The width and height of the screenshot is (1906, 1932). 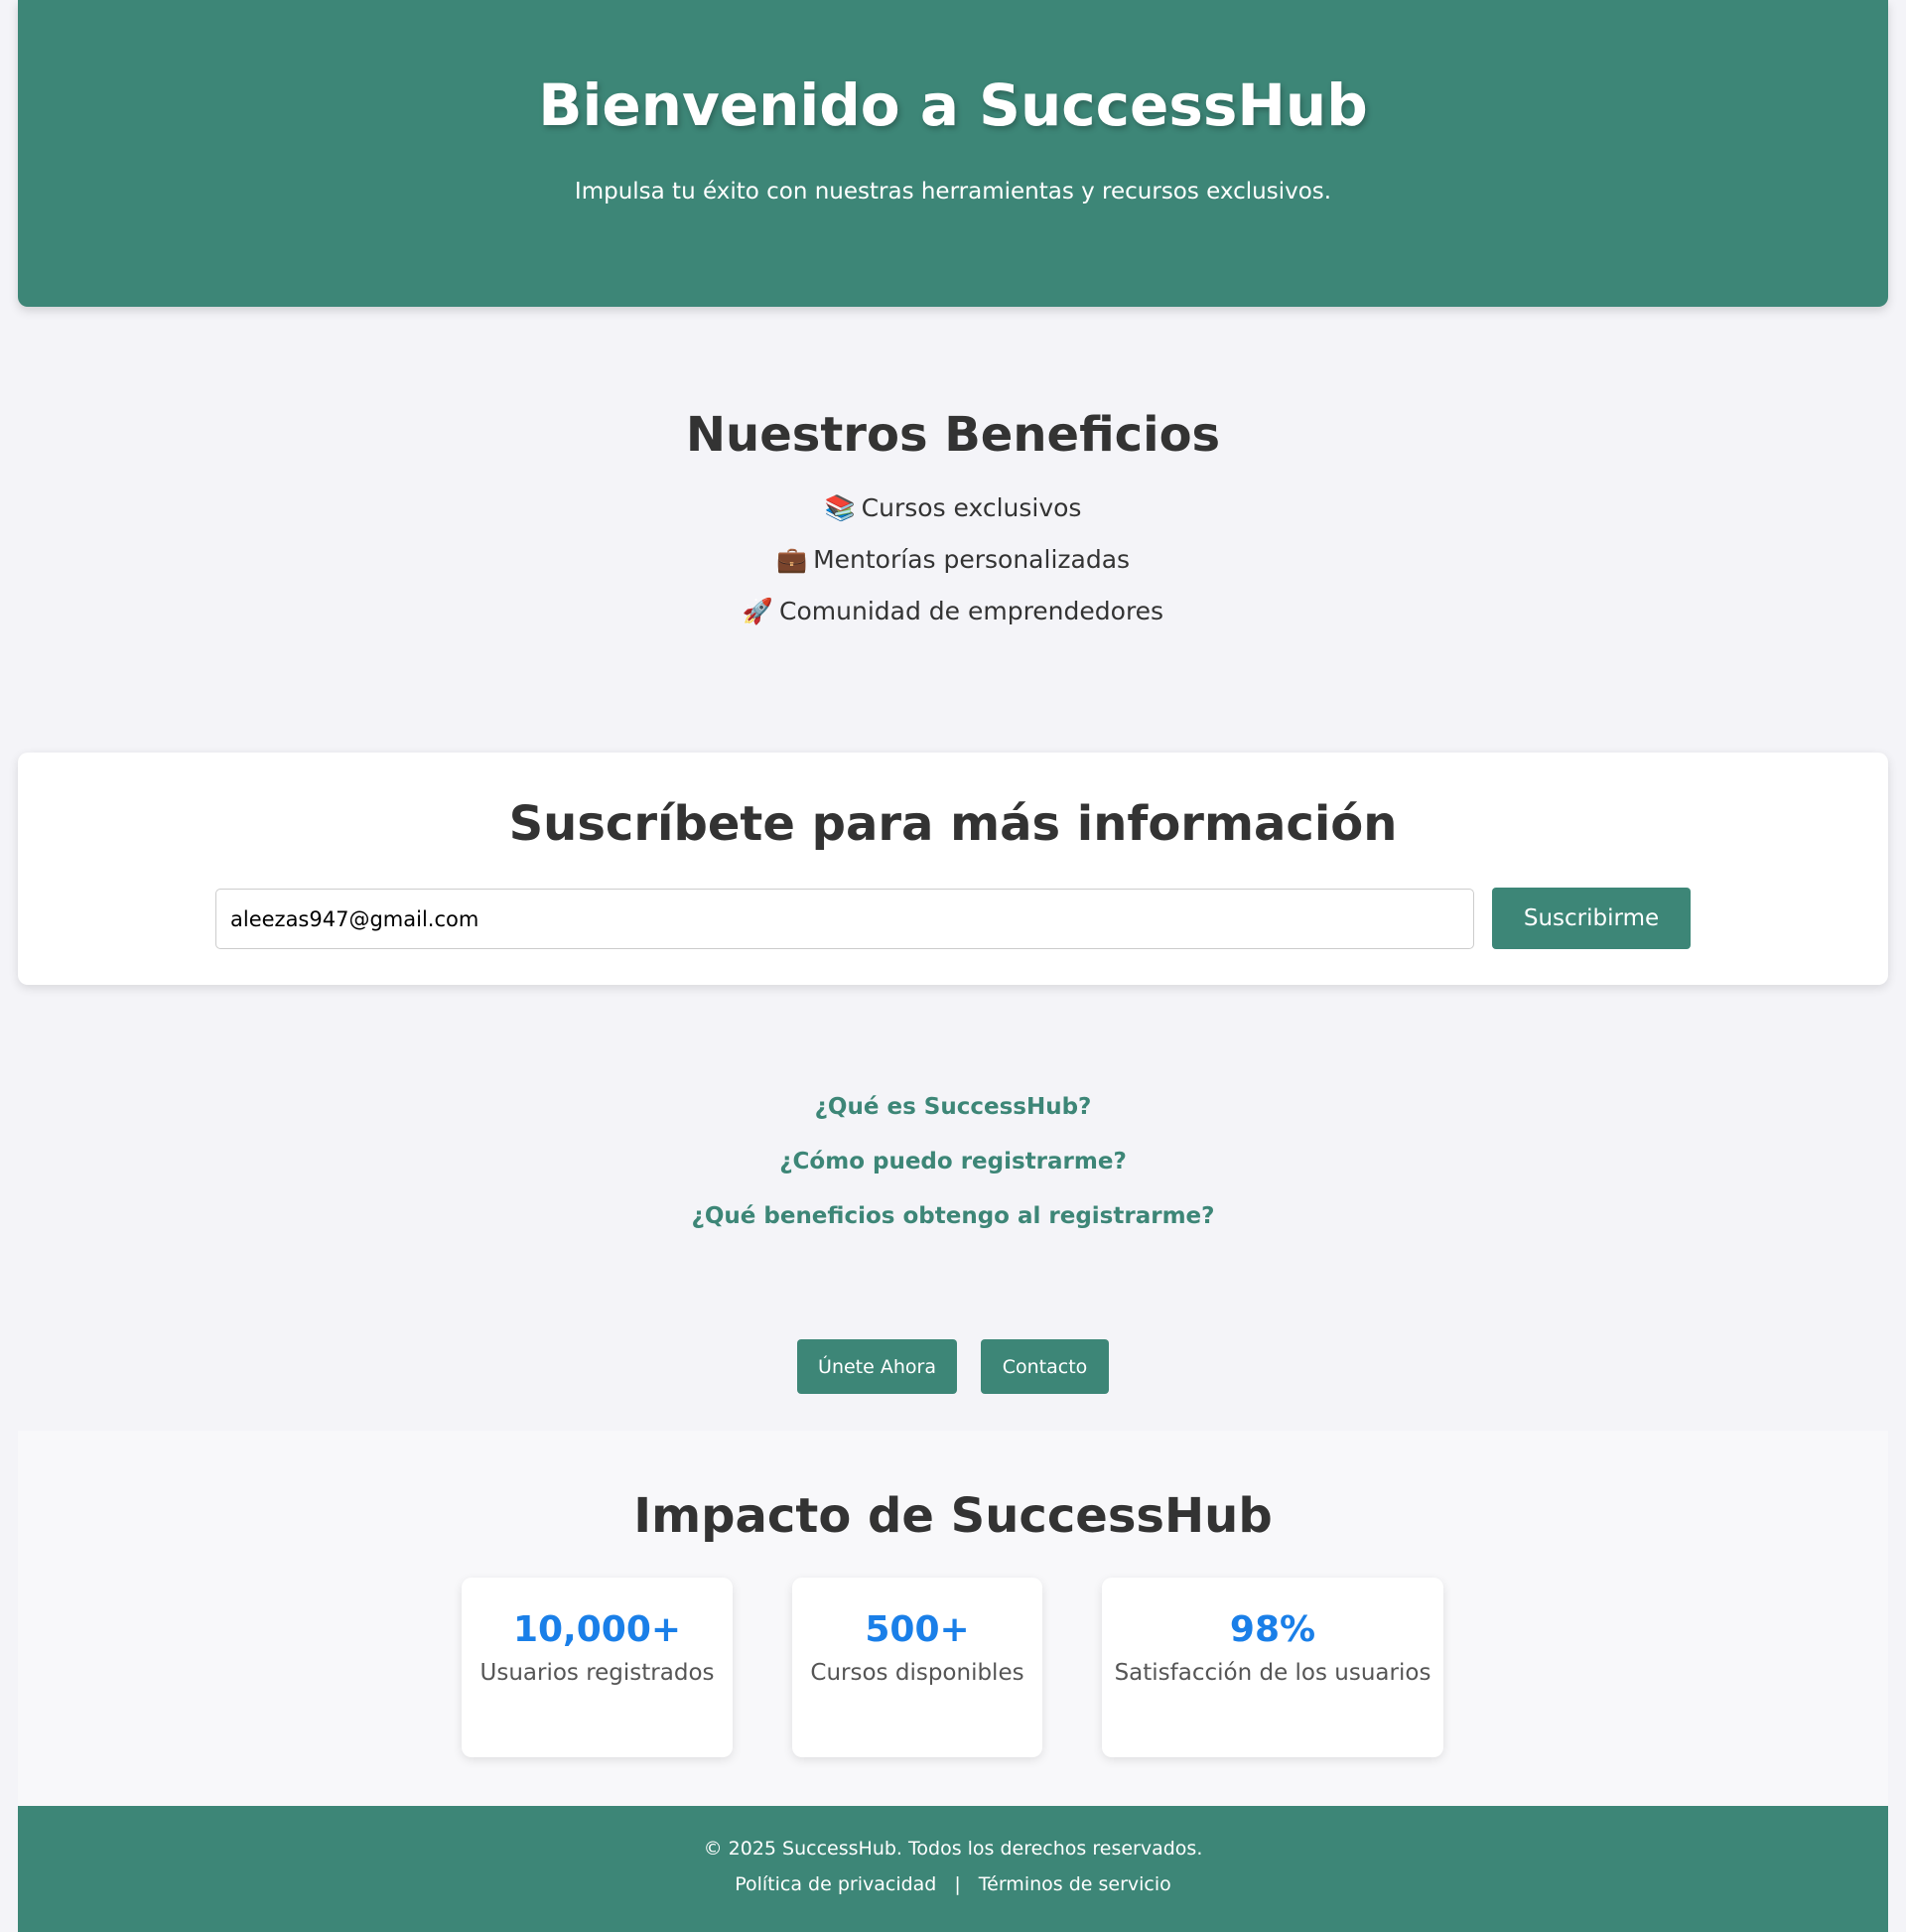 I want to click on stat-label: Cursos disponibles, so click(x=917, y=1673).